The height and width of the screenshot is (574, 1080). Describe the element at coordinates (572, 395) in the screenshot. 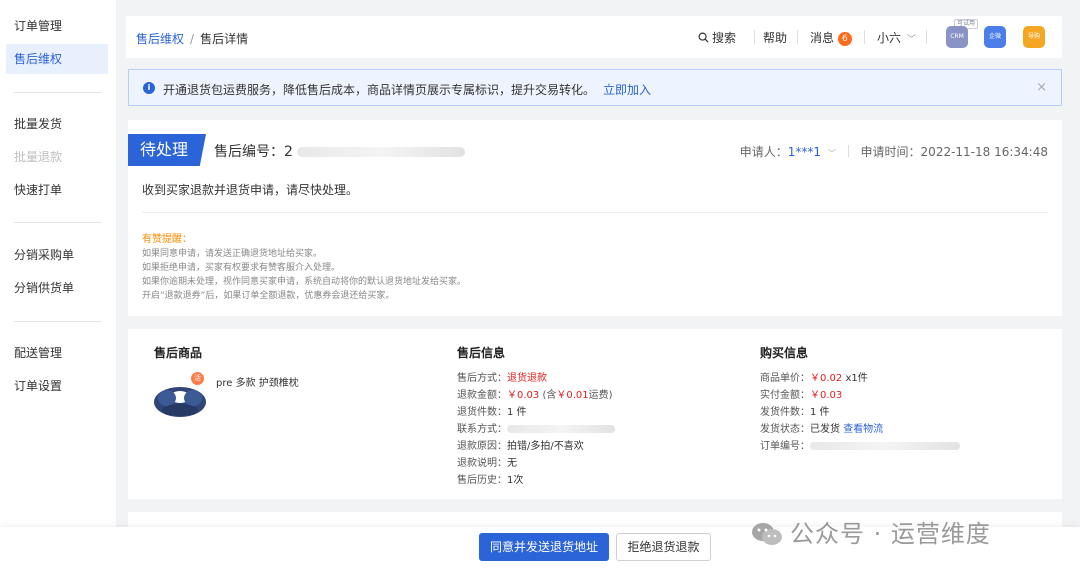

I see `refund-shipping-amount: ￥0.01` at that location.